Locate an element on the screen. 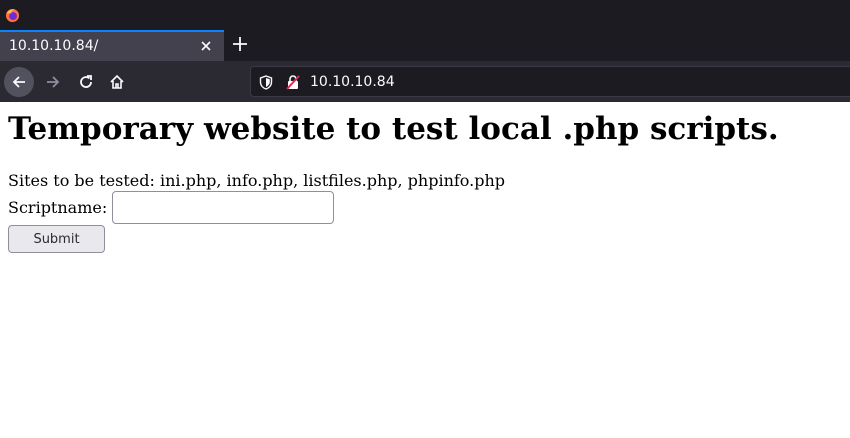  navigation-toolbar: 10.10.10.84 is located at coordinates (425, 81).